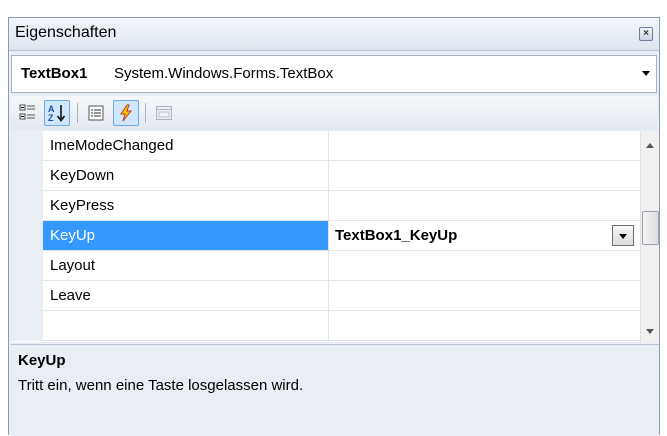 This screenshot has height=436, width=667. I want to click on grid-row: KeyPress, so click(325, 206).